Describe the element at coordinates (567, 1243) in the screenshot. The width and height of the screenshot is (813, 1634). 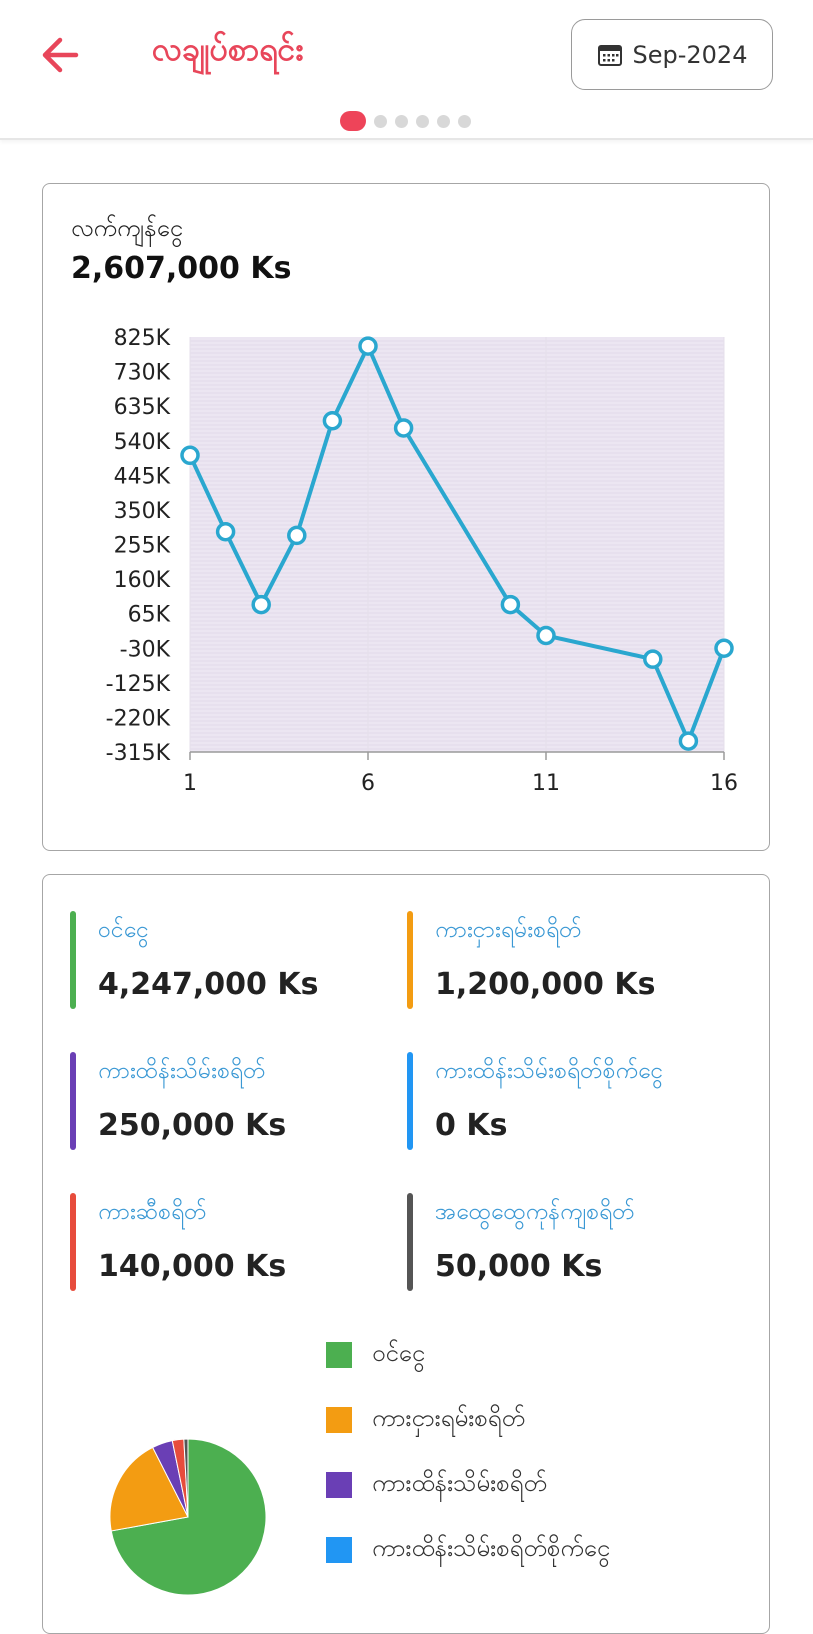
I see `summary-stat: အထွေထွေကုန်ကျစရိတ် 50,000 Ks` at that location.